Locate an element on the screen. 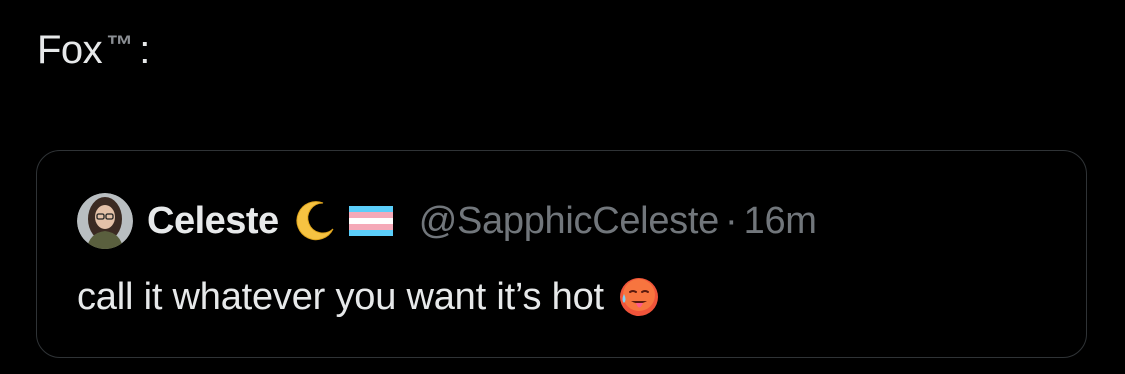  quoted-post-header: Celeste @SapphicCeleste · 16m is located at coordinates (447, 221).